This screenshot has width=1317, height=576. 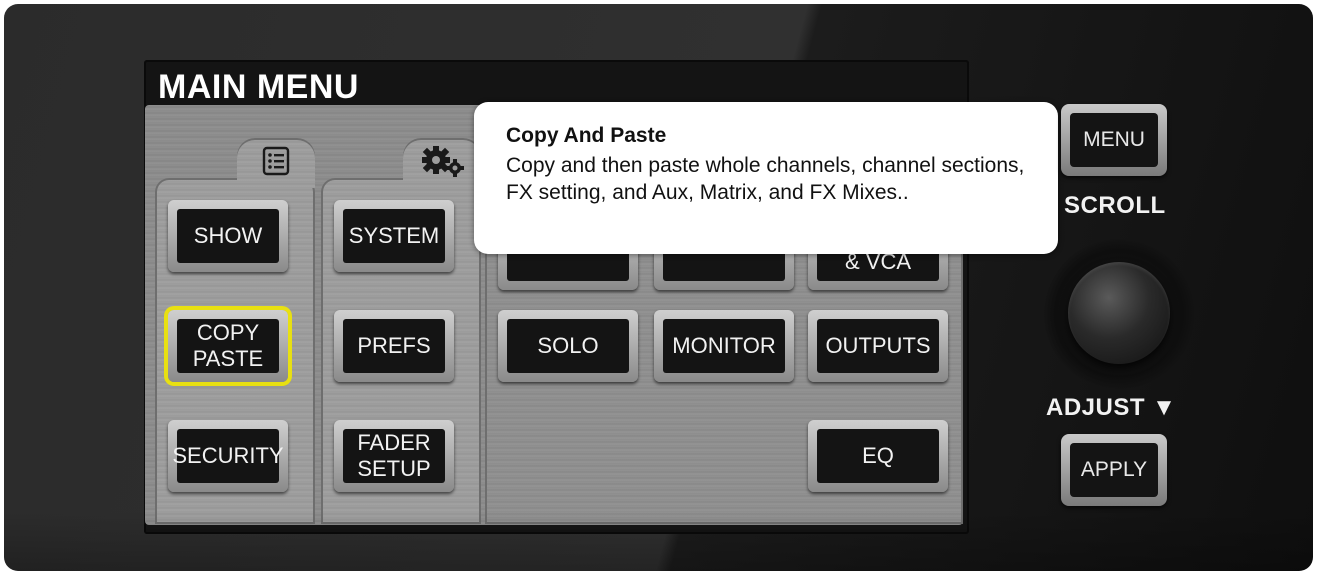 I want to click on outputs-button: OUTPUTS, so click(x=878, y=346).